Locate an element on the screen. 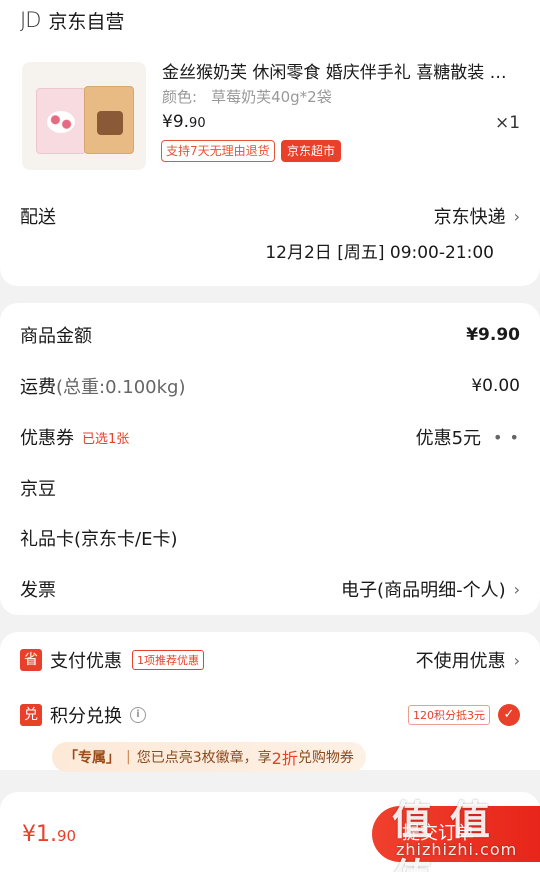 The width and height of the screenshot is (540, 872). invoice-value: 电子(商品明细-个人) is located at coordinates (423, 590).